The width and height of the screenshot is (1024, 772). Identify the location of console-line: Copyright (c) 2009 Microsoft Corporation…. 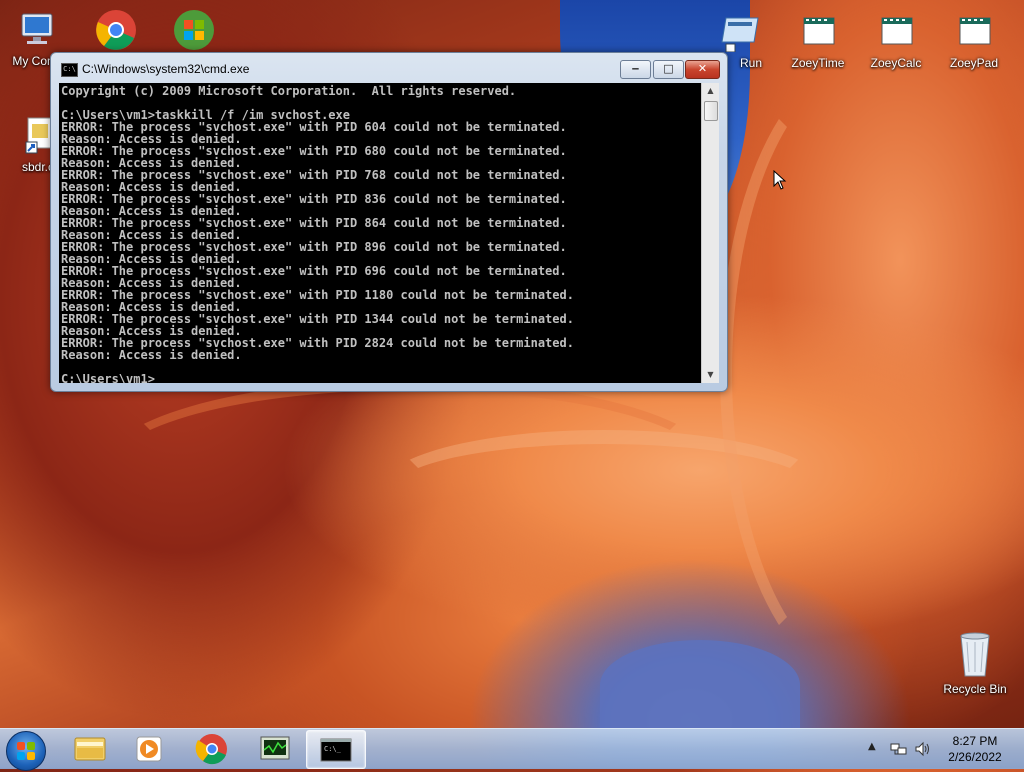
(289, 91).